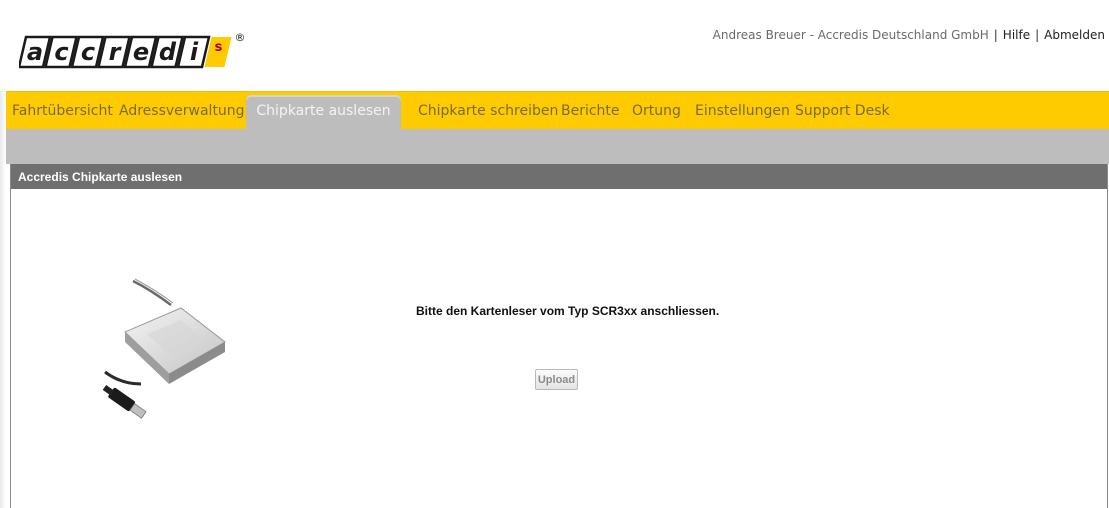  I want to click on logo-letter: d, so click(168, 52).